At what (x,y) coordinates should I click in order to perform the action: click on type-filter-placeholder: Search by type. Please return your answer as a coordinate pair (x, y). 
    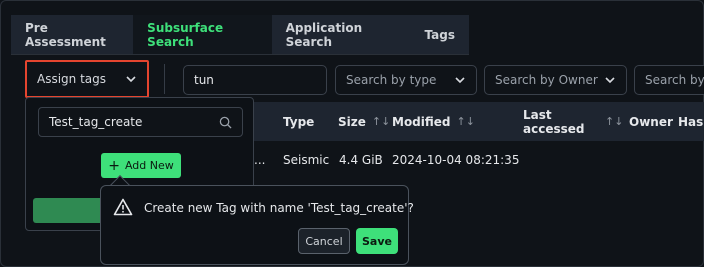
    Looking at the image, I should click on (391, 80).